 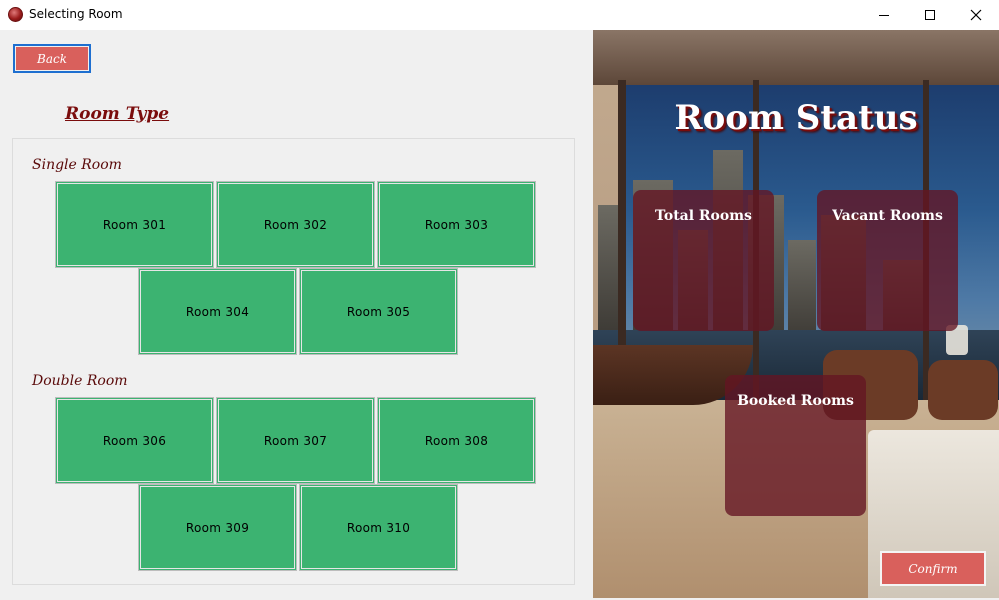 I want to click on back-button-label: Back, so click(x=52, y=58).